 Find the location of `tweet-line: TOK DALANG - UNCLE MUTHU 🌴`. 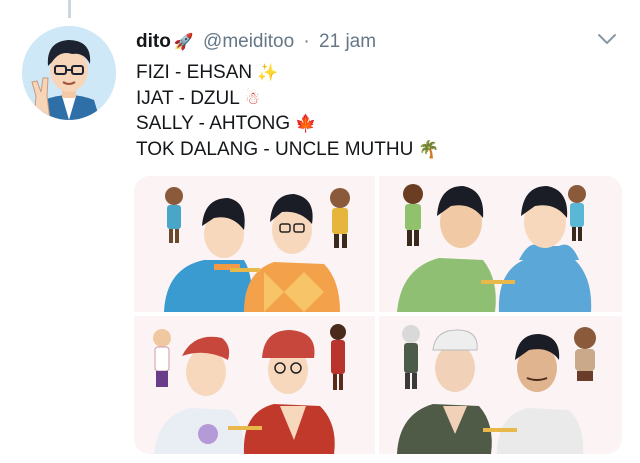

tweet-line: TOK DALANG - UNCLE MUTHU 🌴 is located at coordinates (287, 150).